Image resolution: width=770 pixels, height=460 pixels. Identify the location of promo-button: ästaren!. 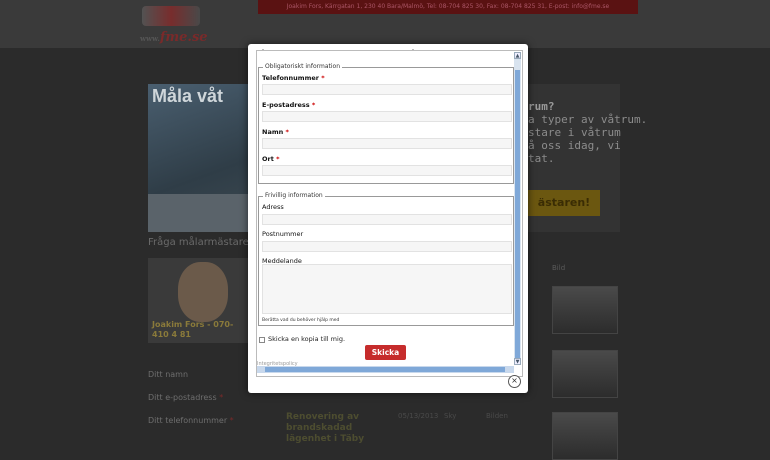
(564, 203).